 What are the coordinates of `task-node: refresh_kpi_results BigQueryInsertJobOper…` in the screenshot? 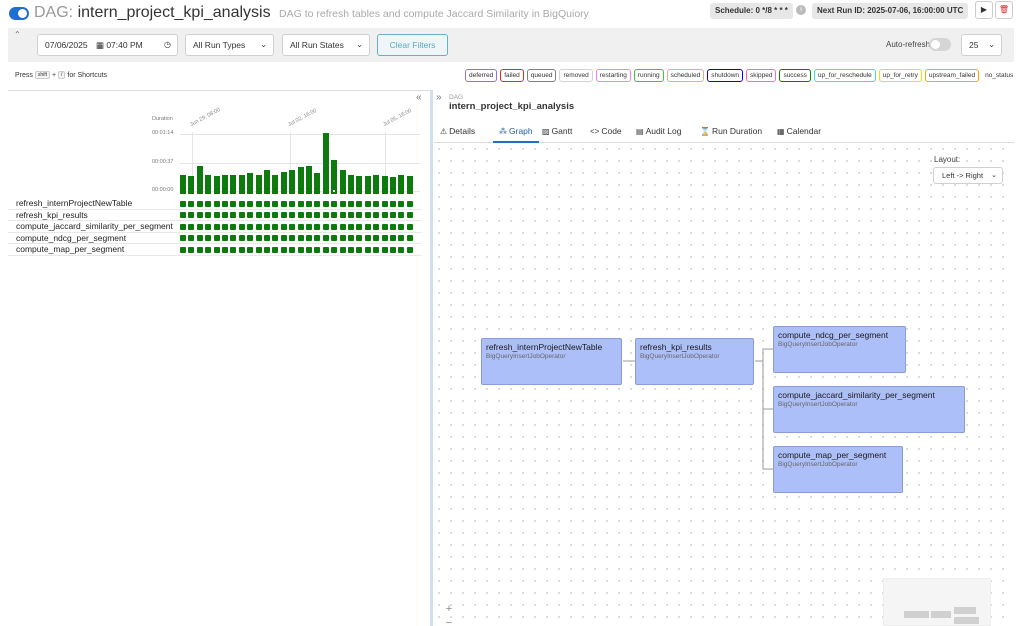 It's located at (694, 361).